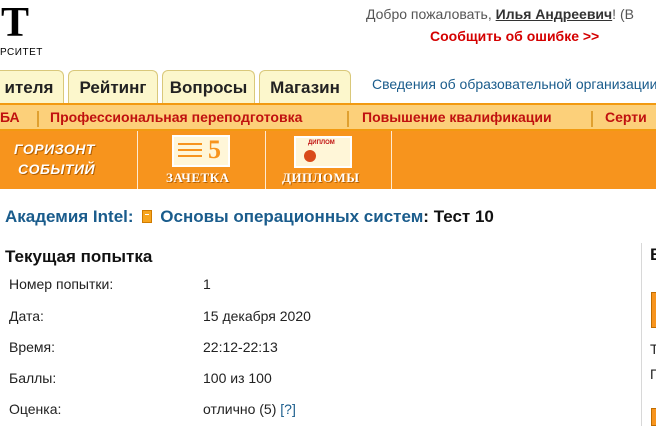  I want to click on attempt-grade-label: Оценка:, so click(35, 409).